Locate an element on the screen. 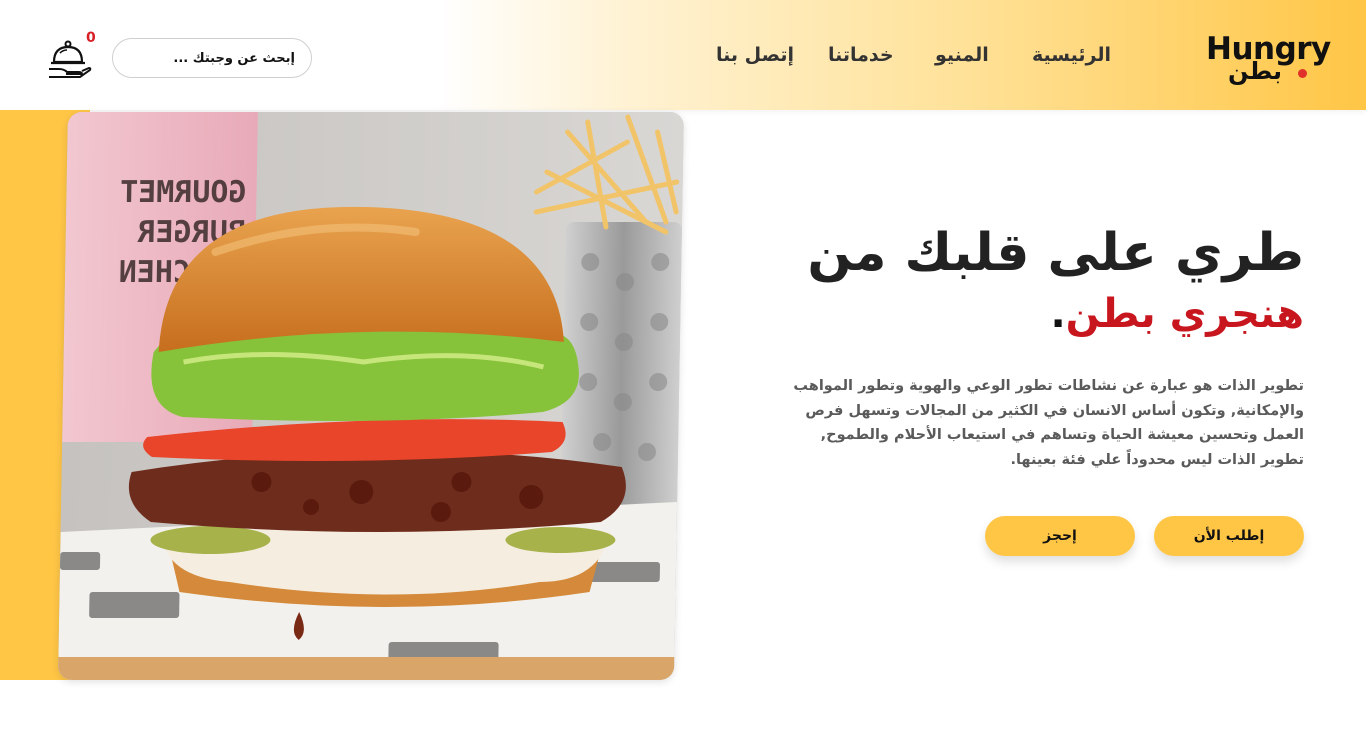 The width and height of the screenshot is (1366, 750). nav-contact: إتصل بنا is located at coordinates (755, 59).